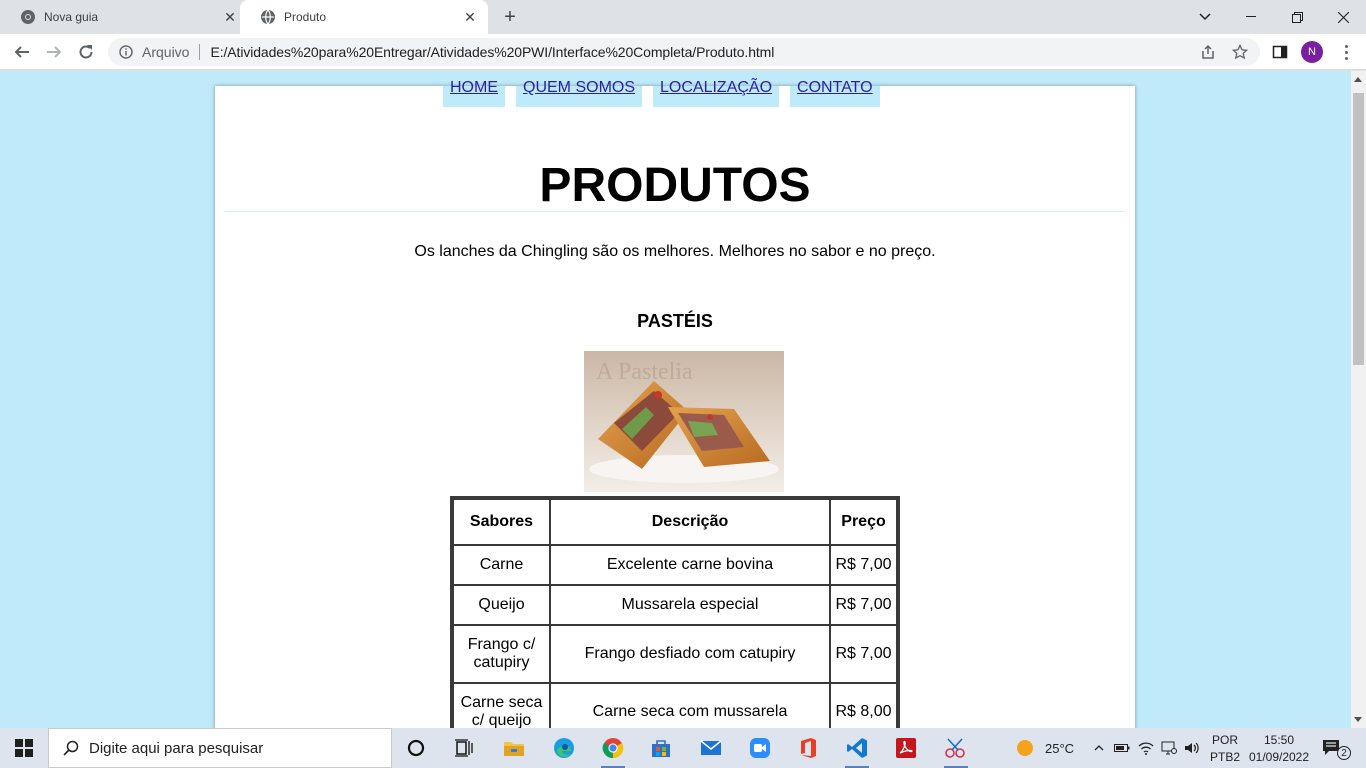 This screenshot has width=1366, height=768. I want to click on task-view-icon, so click(464, 748).